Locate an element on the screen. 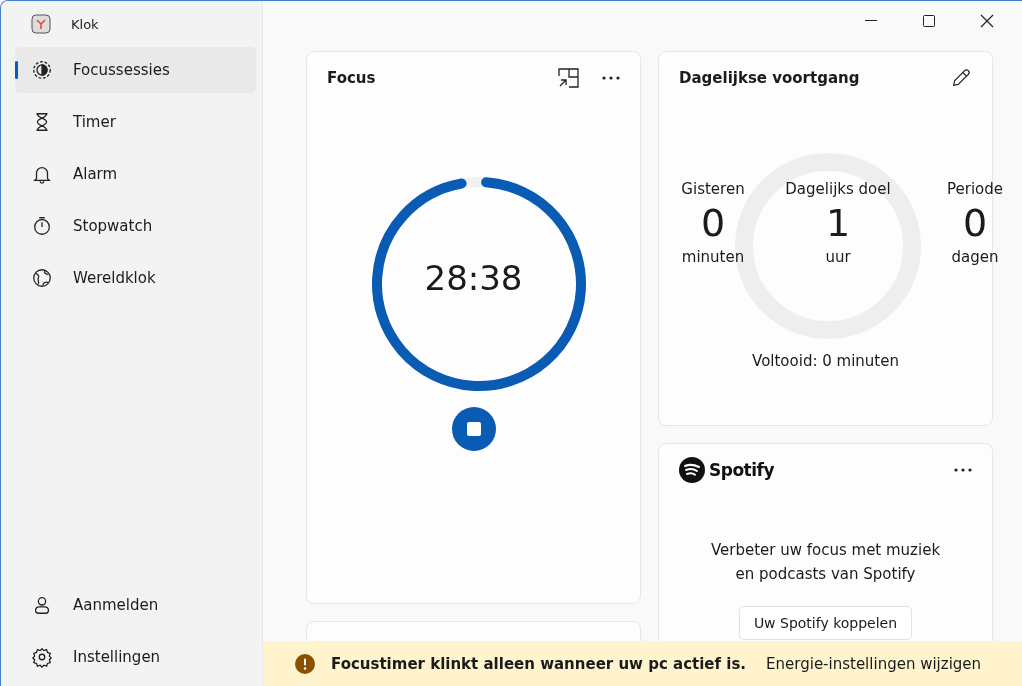 The width and height of the screenshot is (1022, 686). stat-value: 1 is located at coordinates (838, 223).